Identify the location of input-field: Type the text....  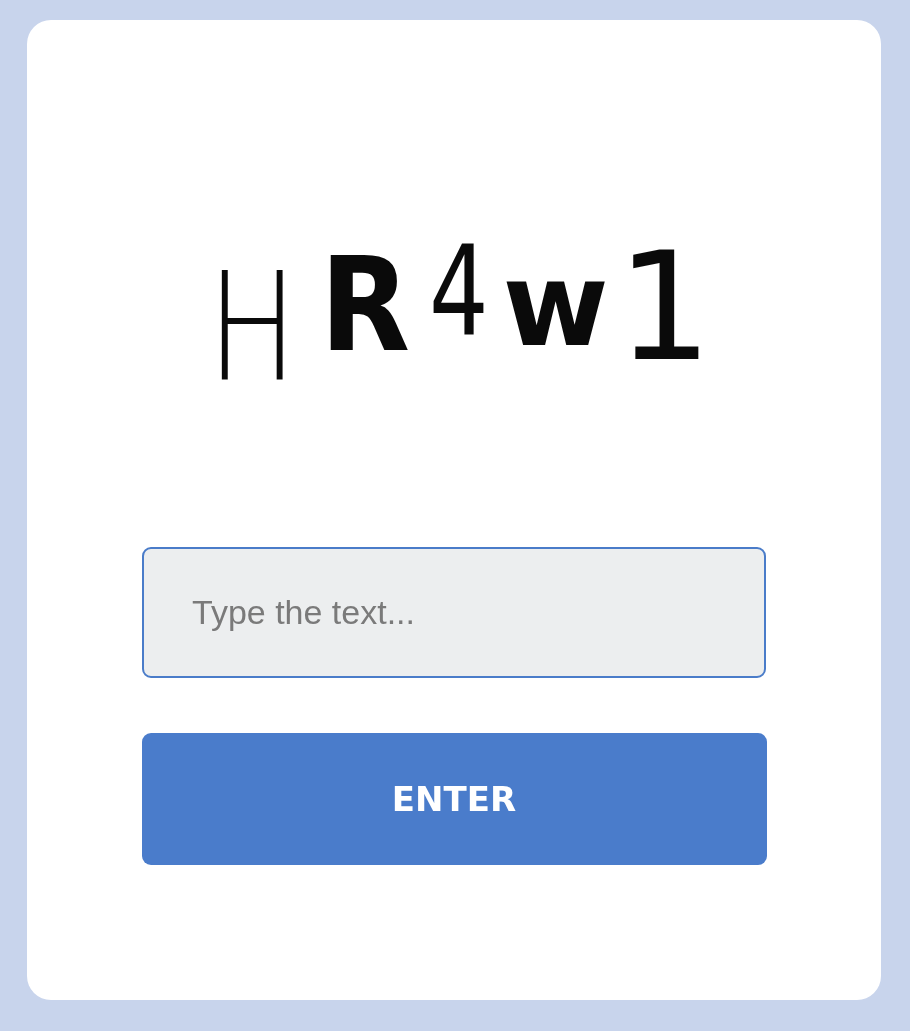
(454, 612).